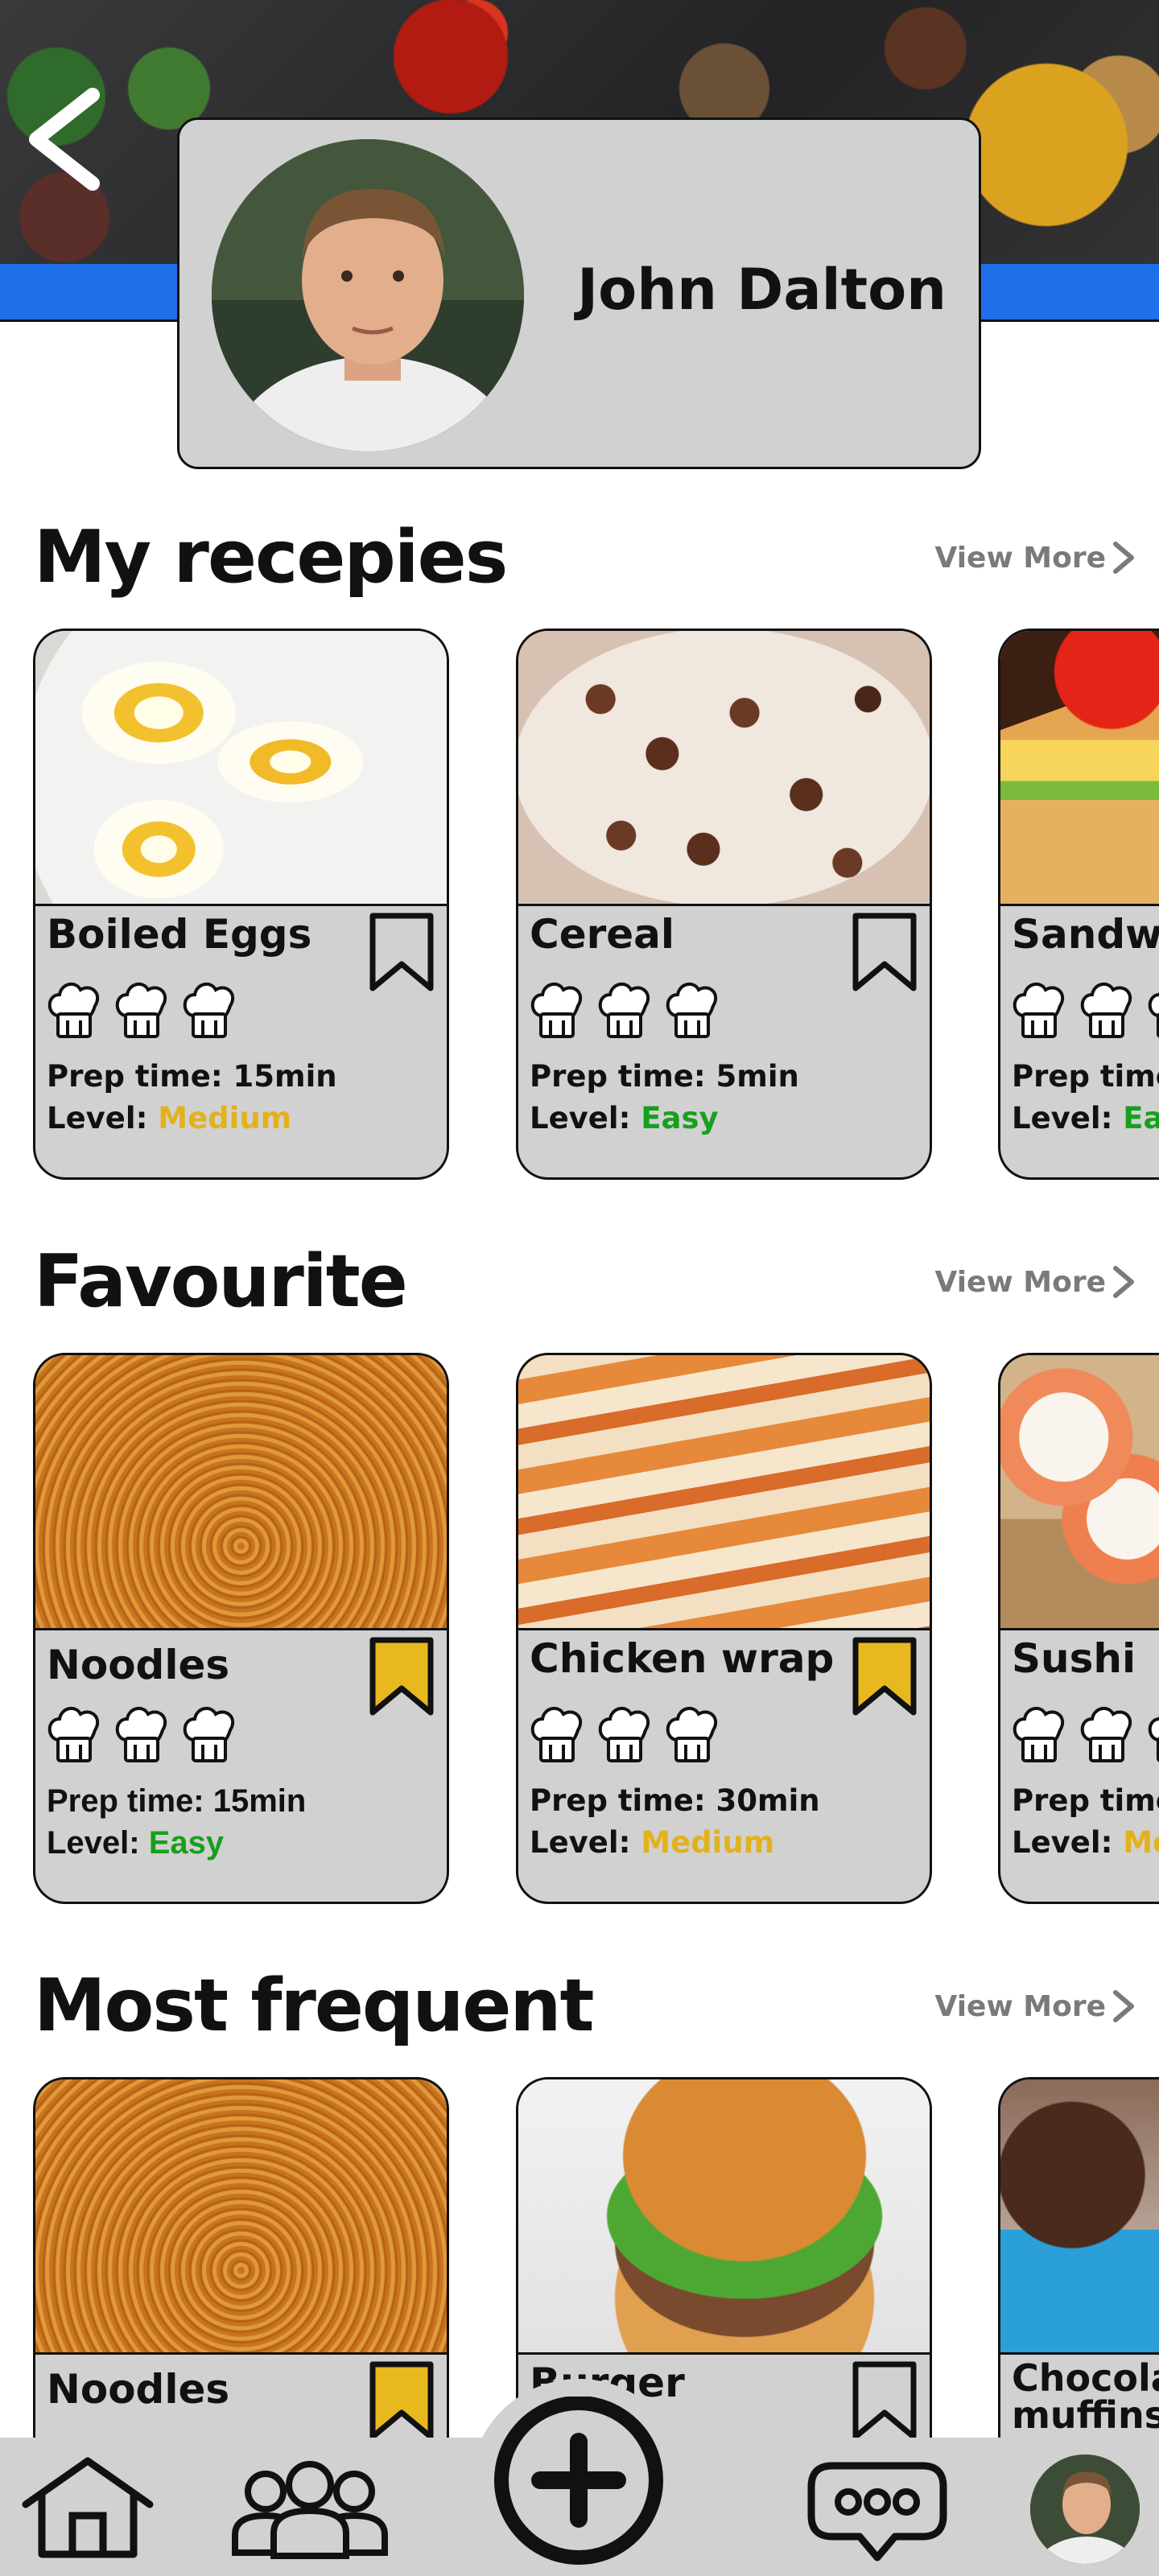  What do you see at coordinates (1085, 934) in the screenshot?
I see `recipe-title: Sandwich` at bounding box center [1085, 934].